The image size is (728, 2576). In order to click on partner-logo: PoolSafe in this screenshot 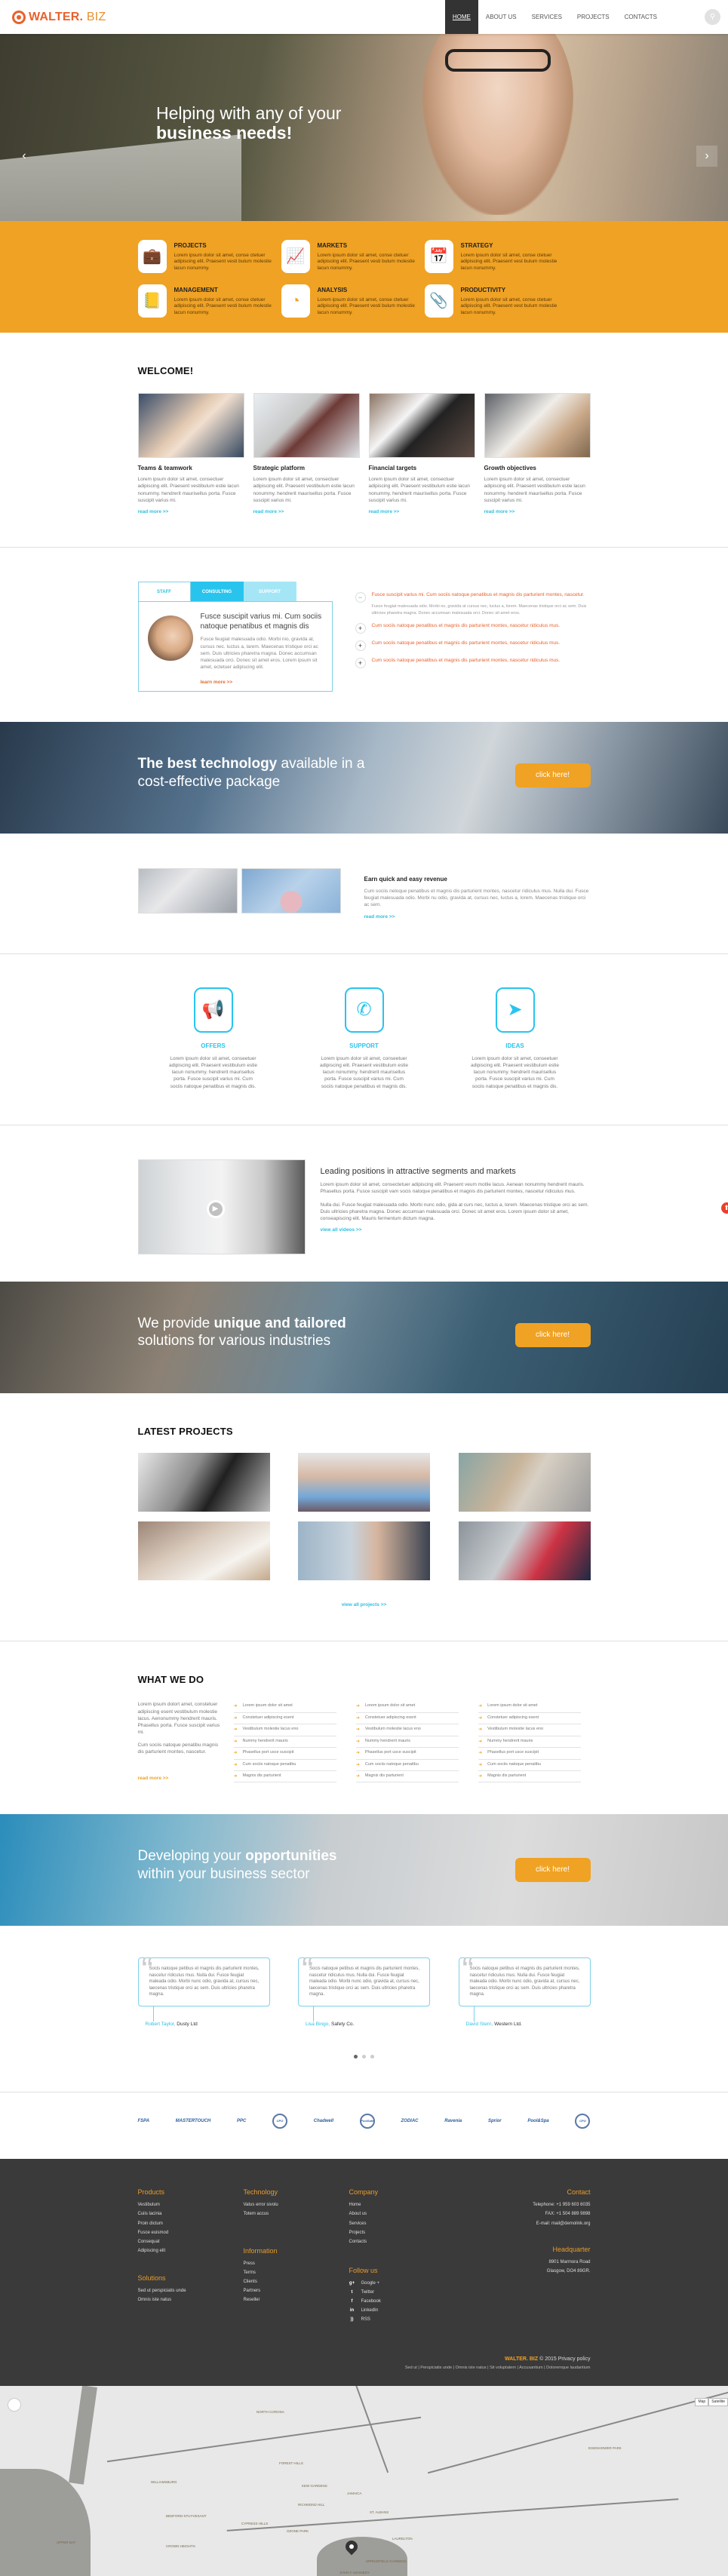, I will do `click(367, 2121)`.